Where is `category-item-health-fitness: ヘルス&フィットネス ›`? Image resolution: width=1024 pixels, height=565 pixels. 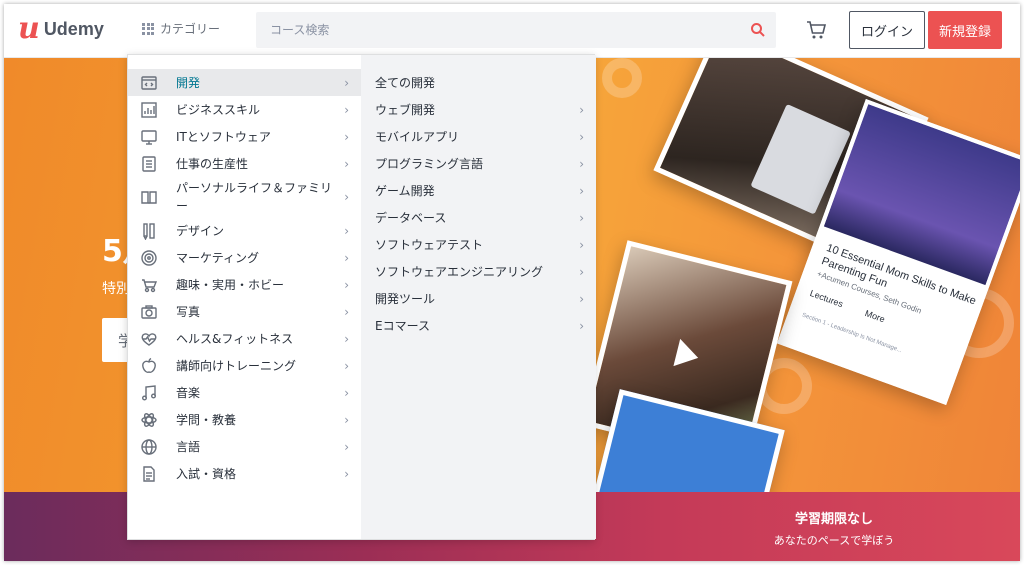 category-item-health-fitness: ヘルス&フィットネス › is located at coordinates (244, 338).